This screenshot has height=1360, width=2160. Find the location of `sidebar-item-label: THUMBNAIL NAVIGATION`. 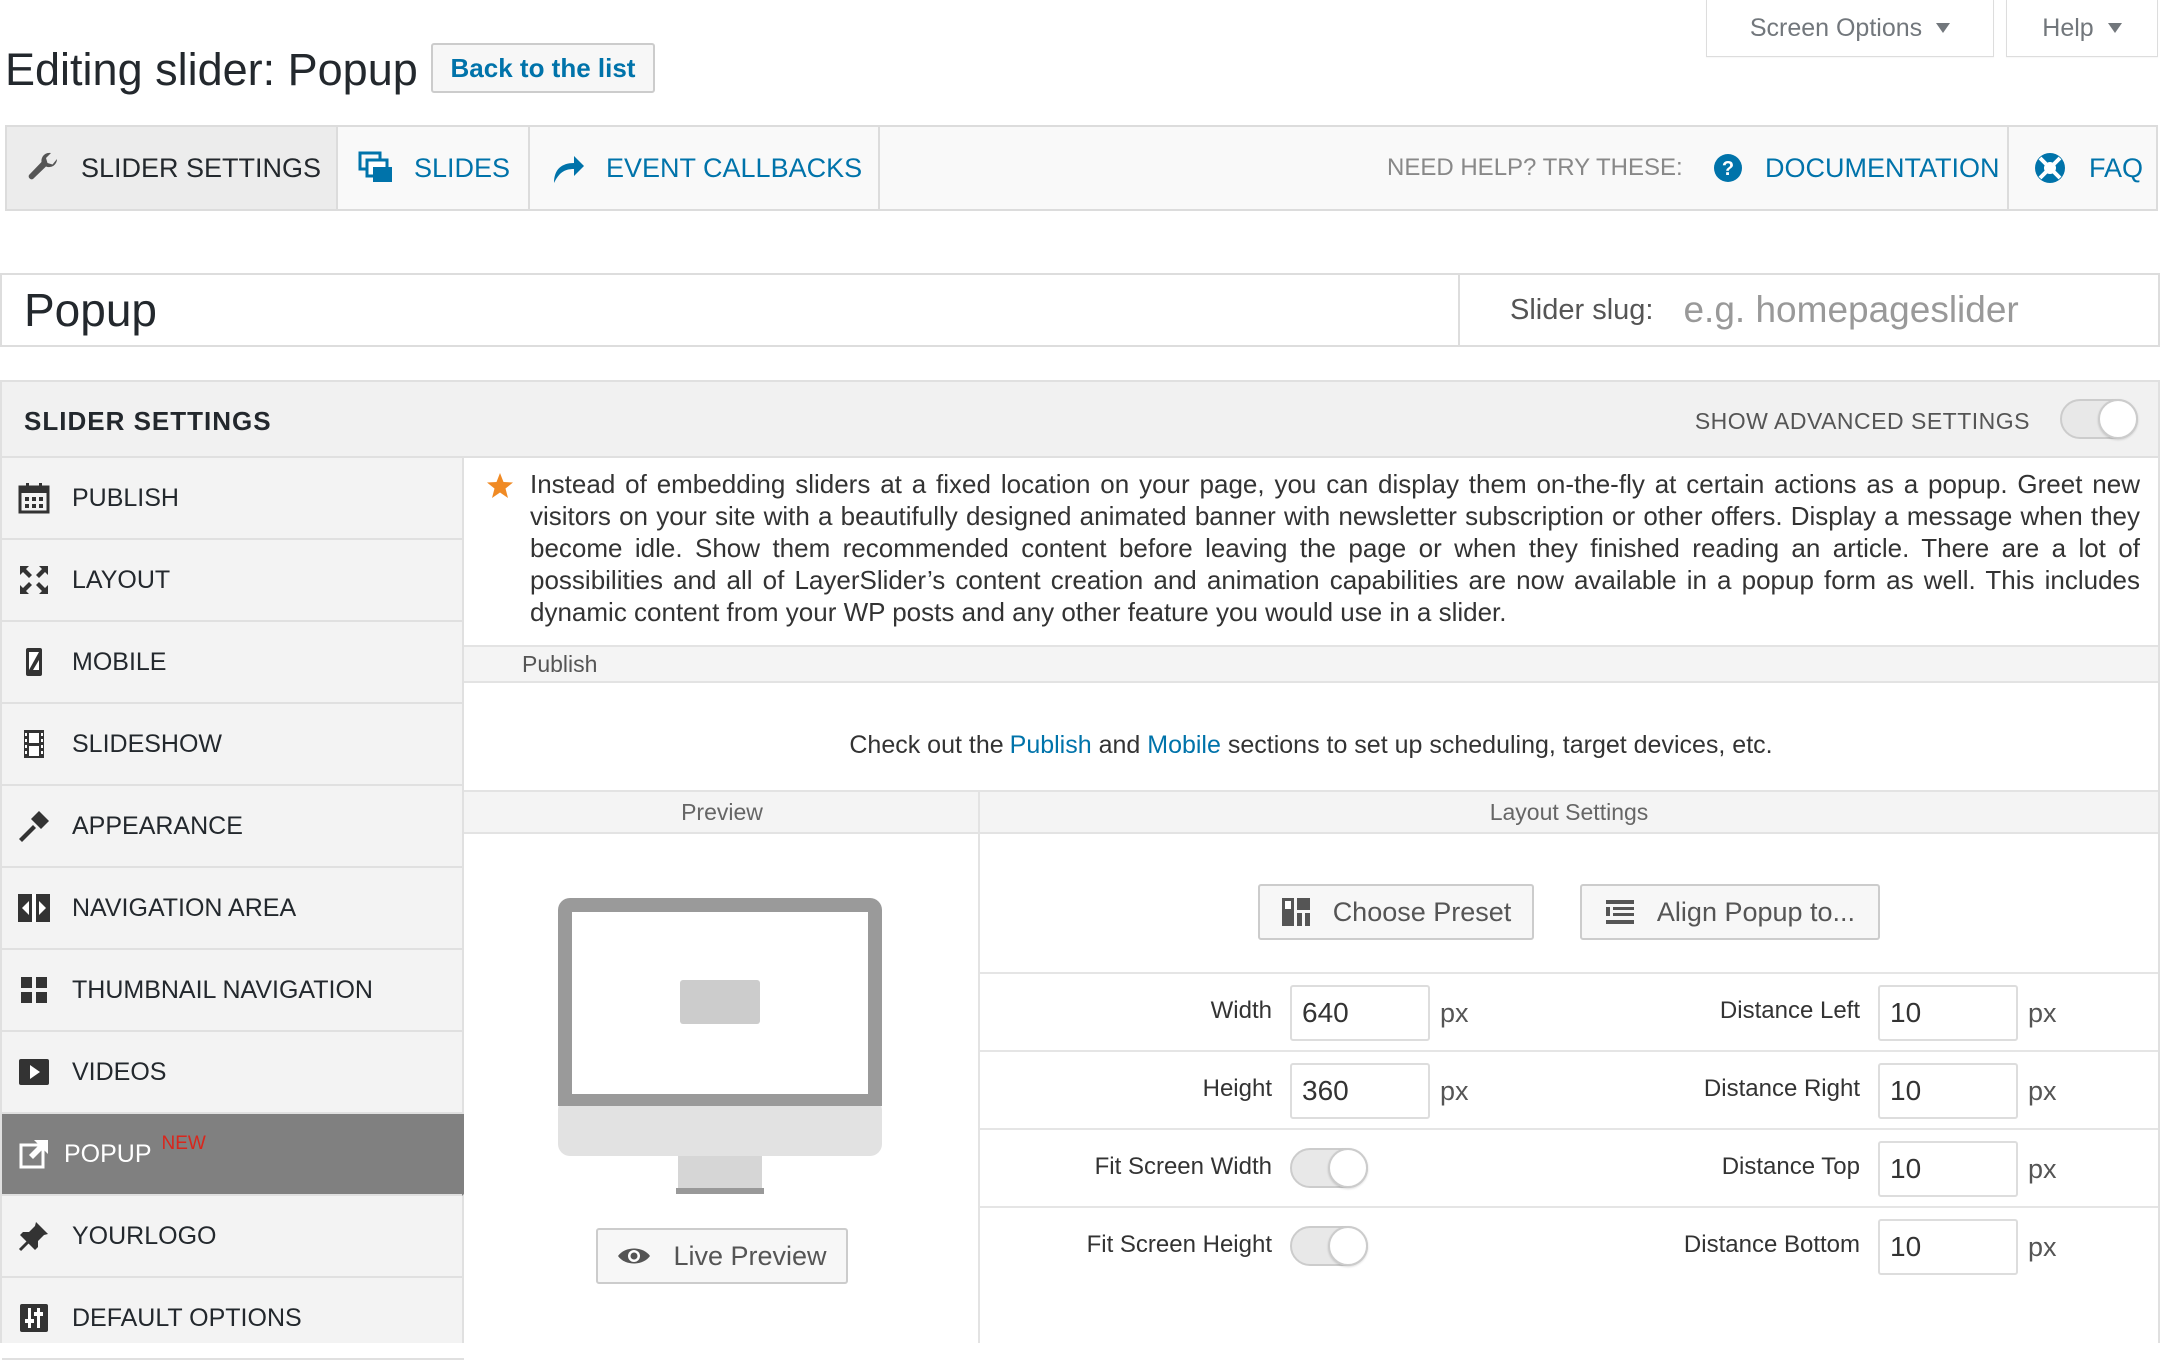

sidebar-item-label: THUMBNAIL NAVIGATION is located at coordinates (222, 989).